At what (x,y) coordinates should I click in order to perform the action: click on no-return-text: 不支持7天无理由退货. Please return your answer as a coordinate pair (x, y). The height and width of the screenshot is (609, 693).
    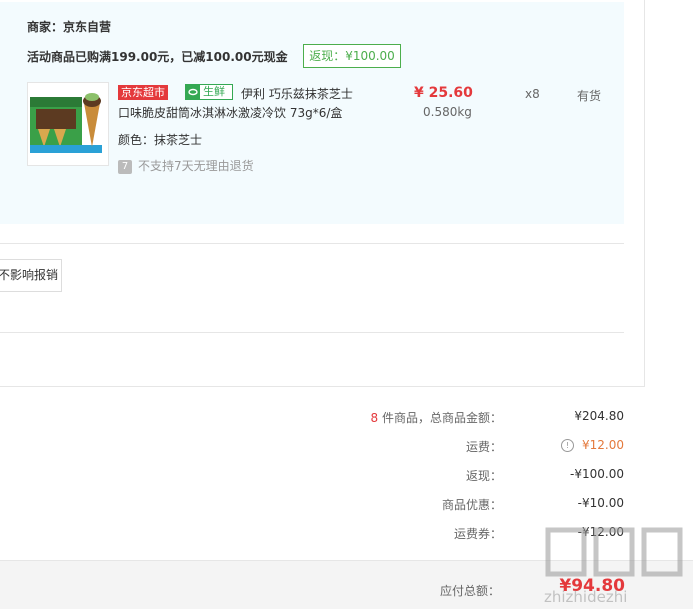
    Looking at the image, I should click on (196, 166).